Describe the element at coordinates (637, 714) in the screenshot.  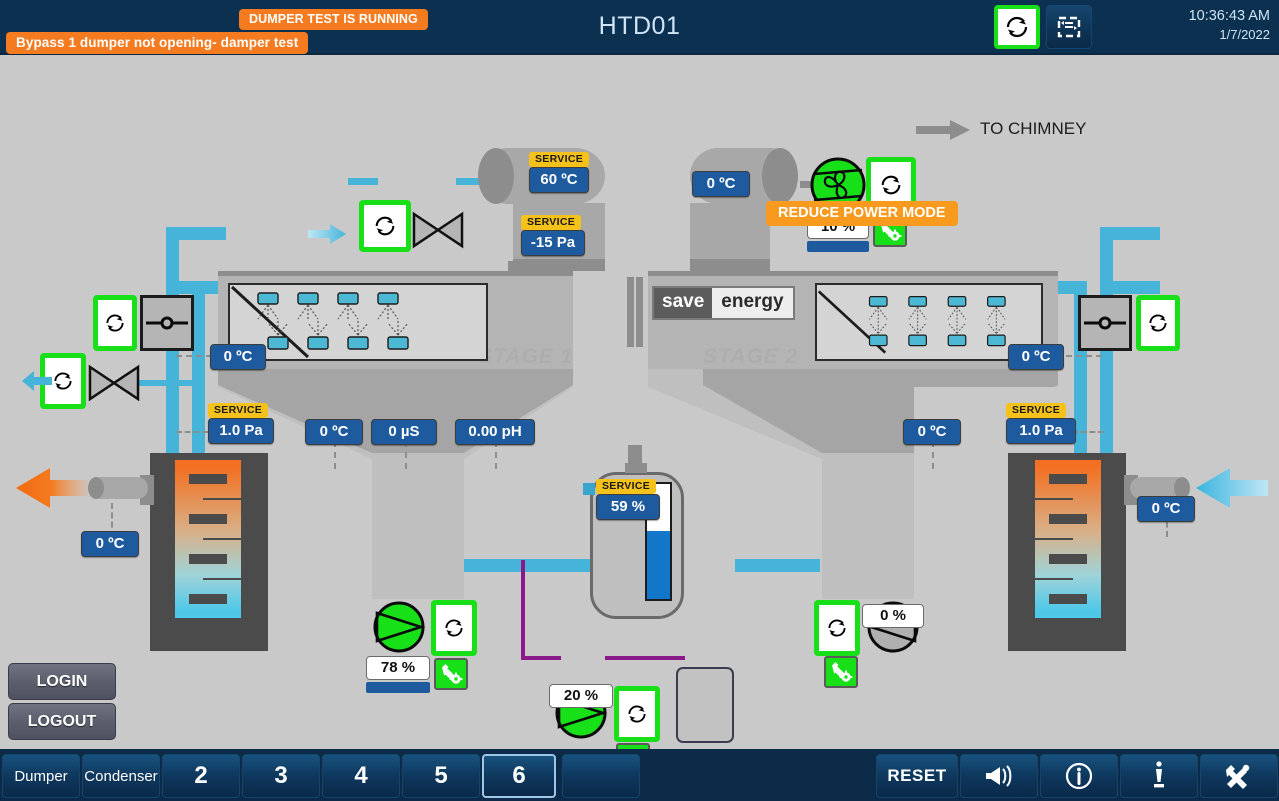
I see `auto-indicator-pump2` at that location.